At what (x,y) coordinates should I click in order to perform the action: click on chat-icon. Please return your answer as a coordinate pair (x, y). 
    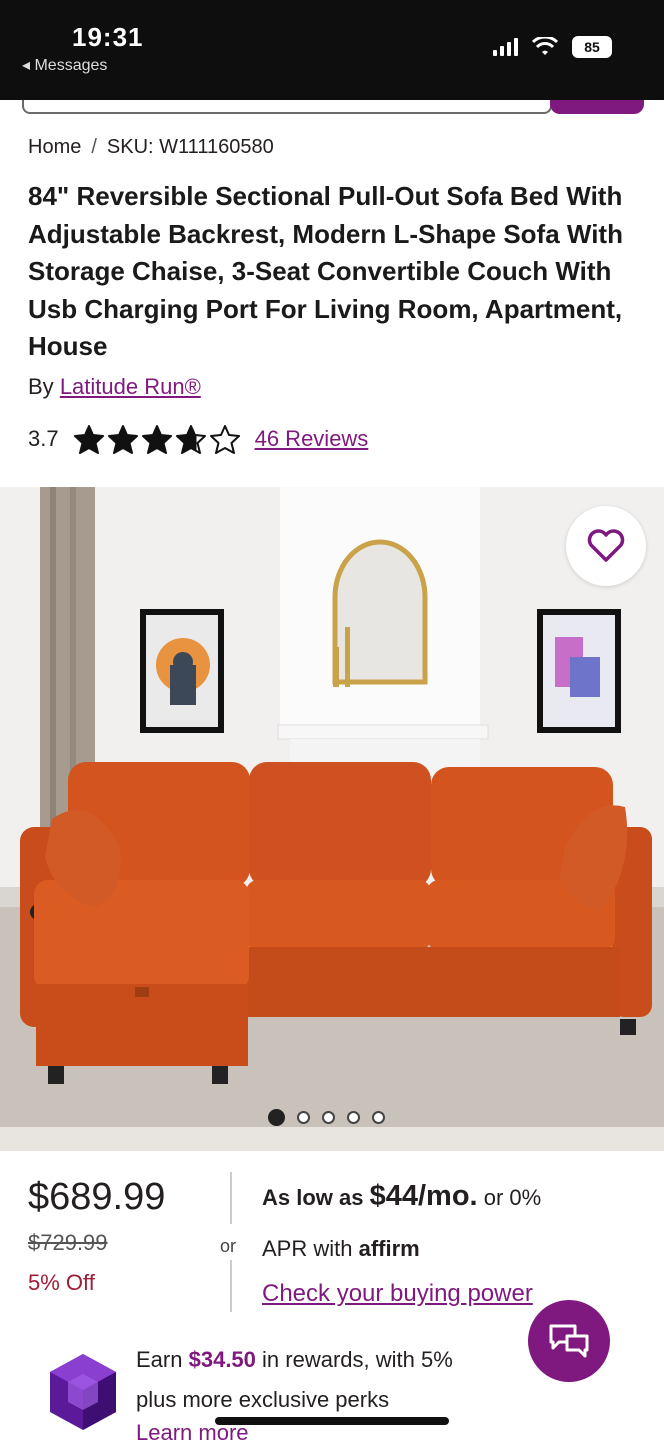
    Looking at the image, I should click on (569, 1341).